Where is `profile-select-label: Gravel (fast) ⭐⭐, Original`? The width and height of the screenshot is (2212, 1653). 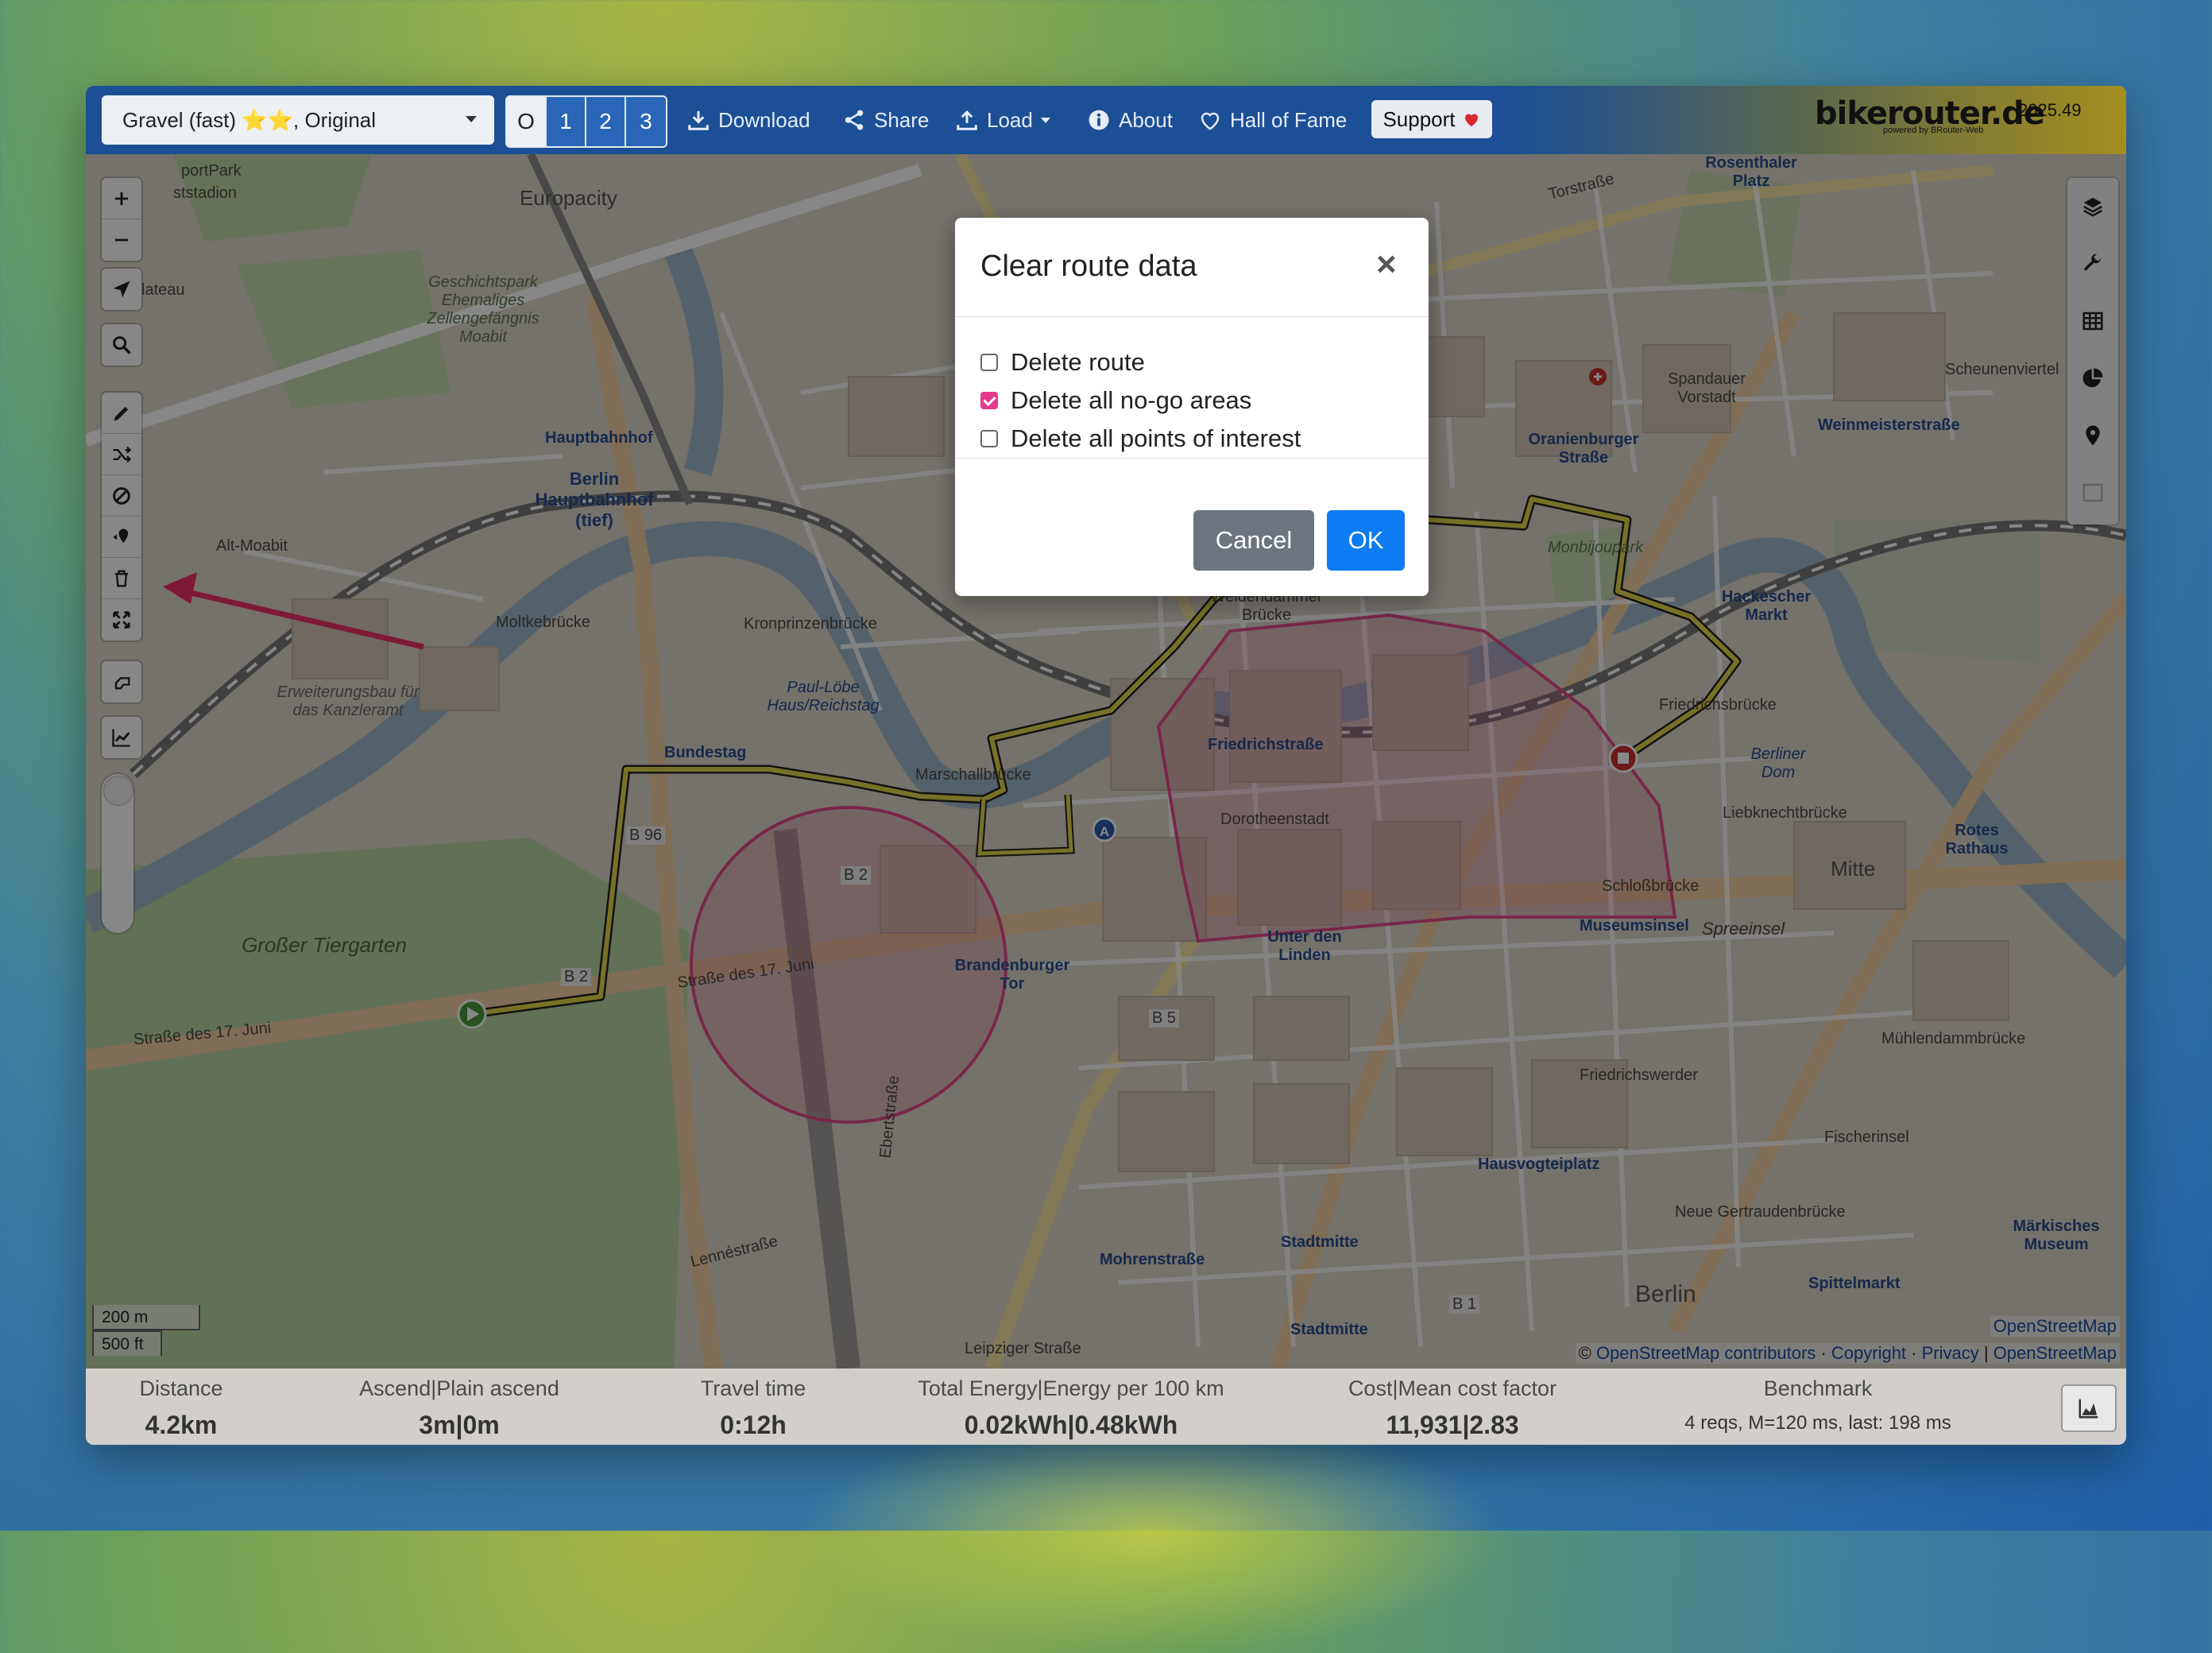 profile-select-label: Gravel (fast) ⭐⭐, Original is located at coordinates (249, 119).